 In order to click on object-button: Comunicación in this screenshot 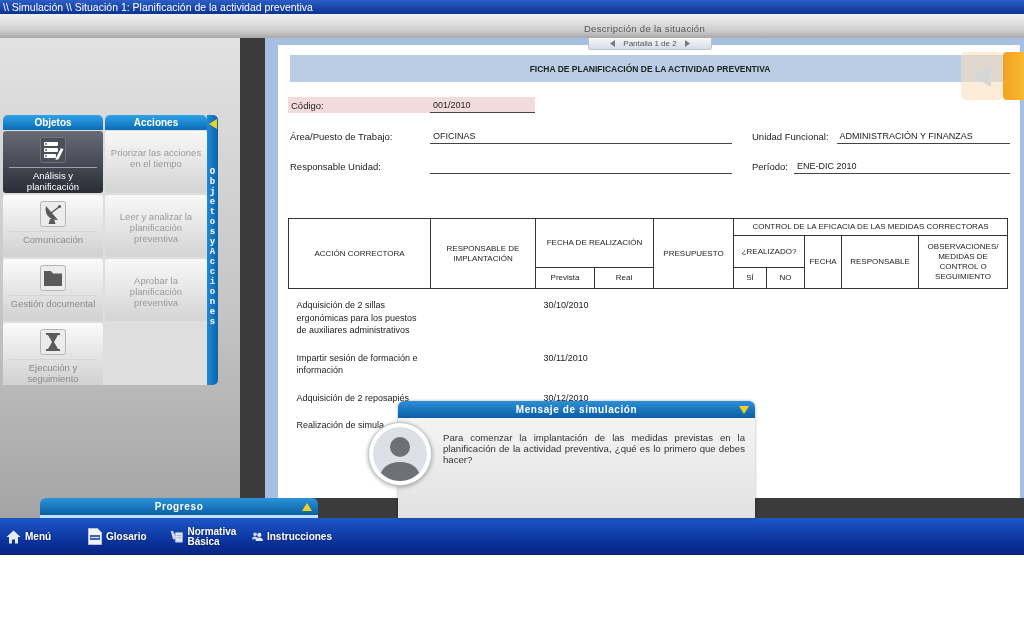, I will do `click(53, 226)`.